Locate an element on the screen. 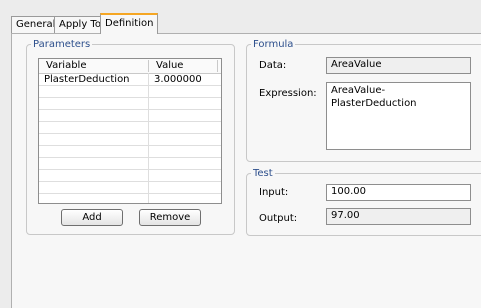  output-field: 97.00 is located at coordinates (398, 216).